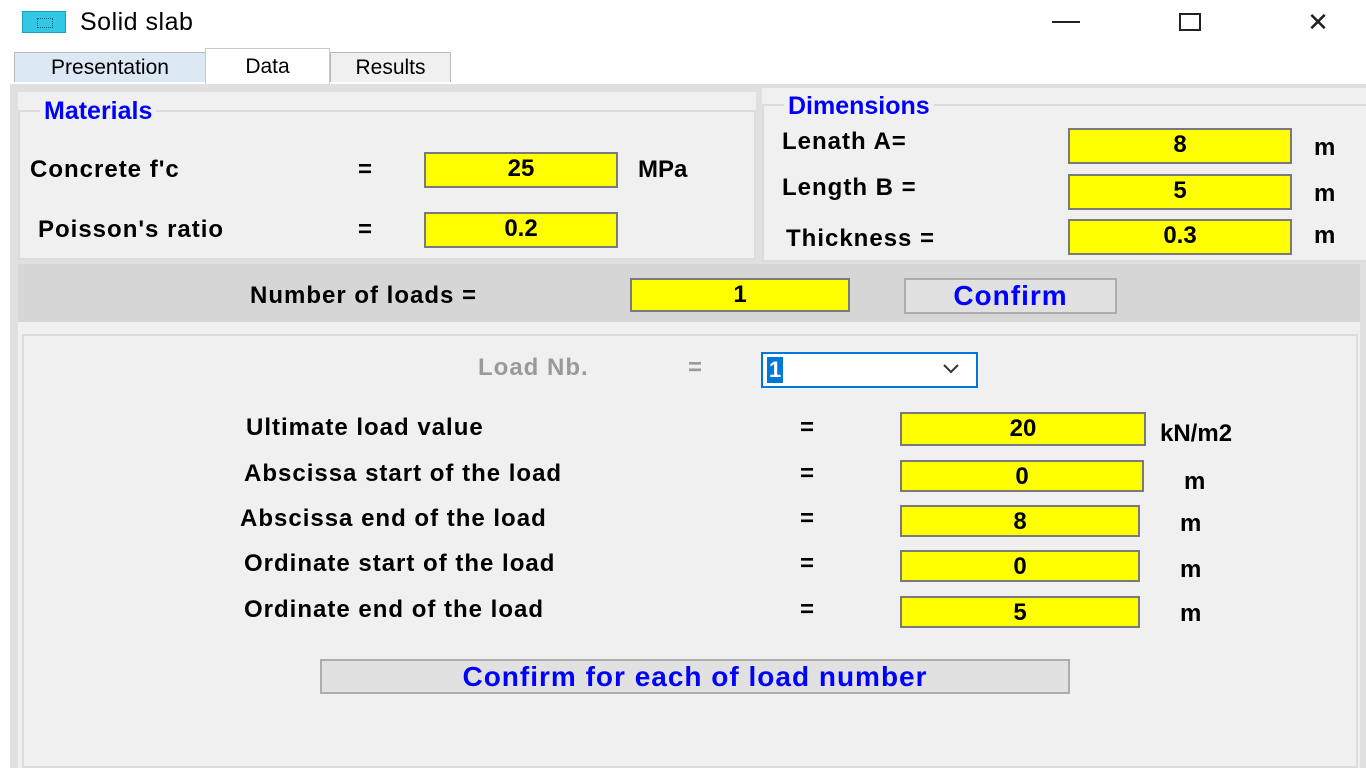 This screenshot has height=768, width=1366. Describe the element at coordinates (1022, 476) in the screenshot. I see `abscissa-start-input: 0` at that location.